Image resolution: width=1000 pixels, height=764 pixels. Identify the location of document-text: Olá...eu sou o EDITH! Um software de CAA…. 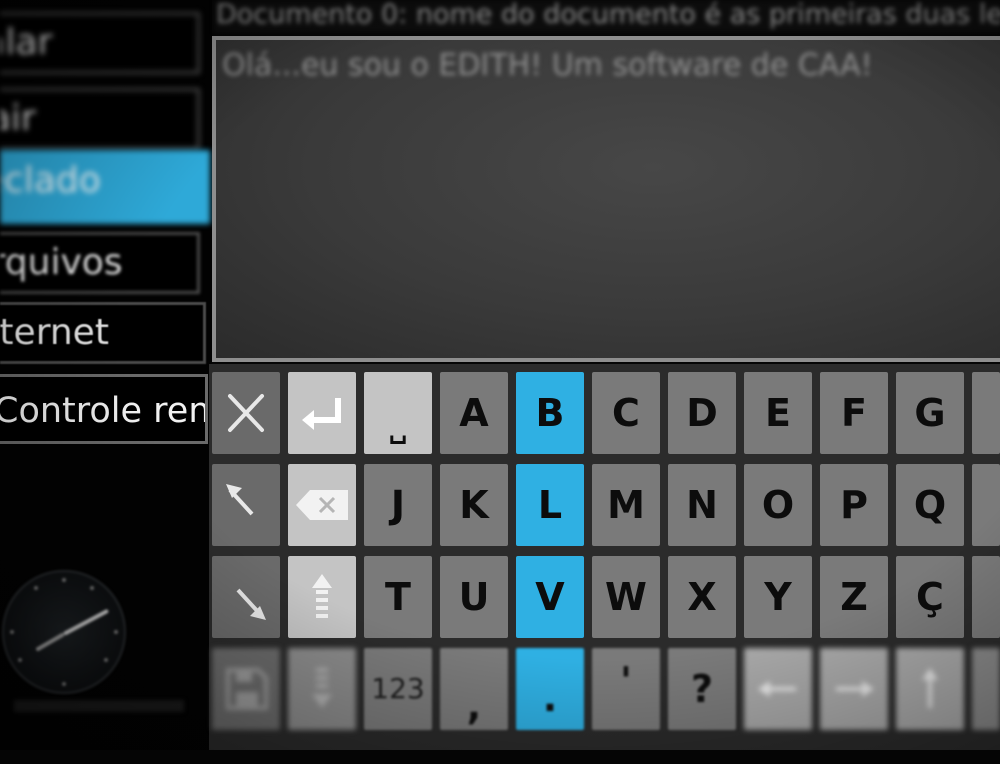
(547, 65).